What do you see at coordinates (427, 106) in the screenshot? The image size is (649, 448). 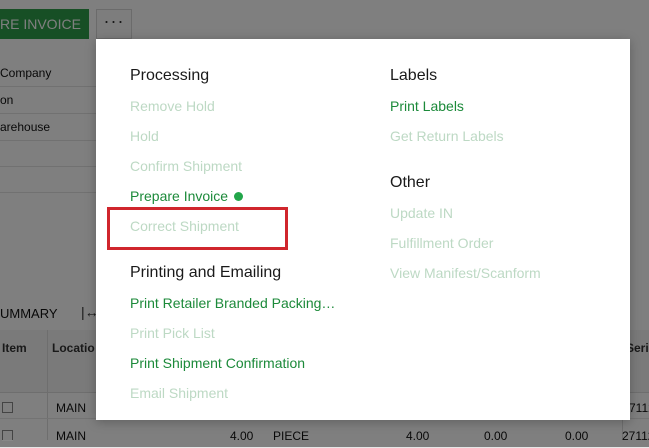 I see `menu-item-print-labels: Print Labels` at bounding box center [427, 106].